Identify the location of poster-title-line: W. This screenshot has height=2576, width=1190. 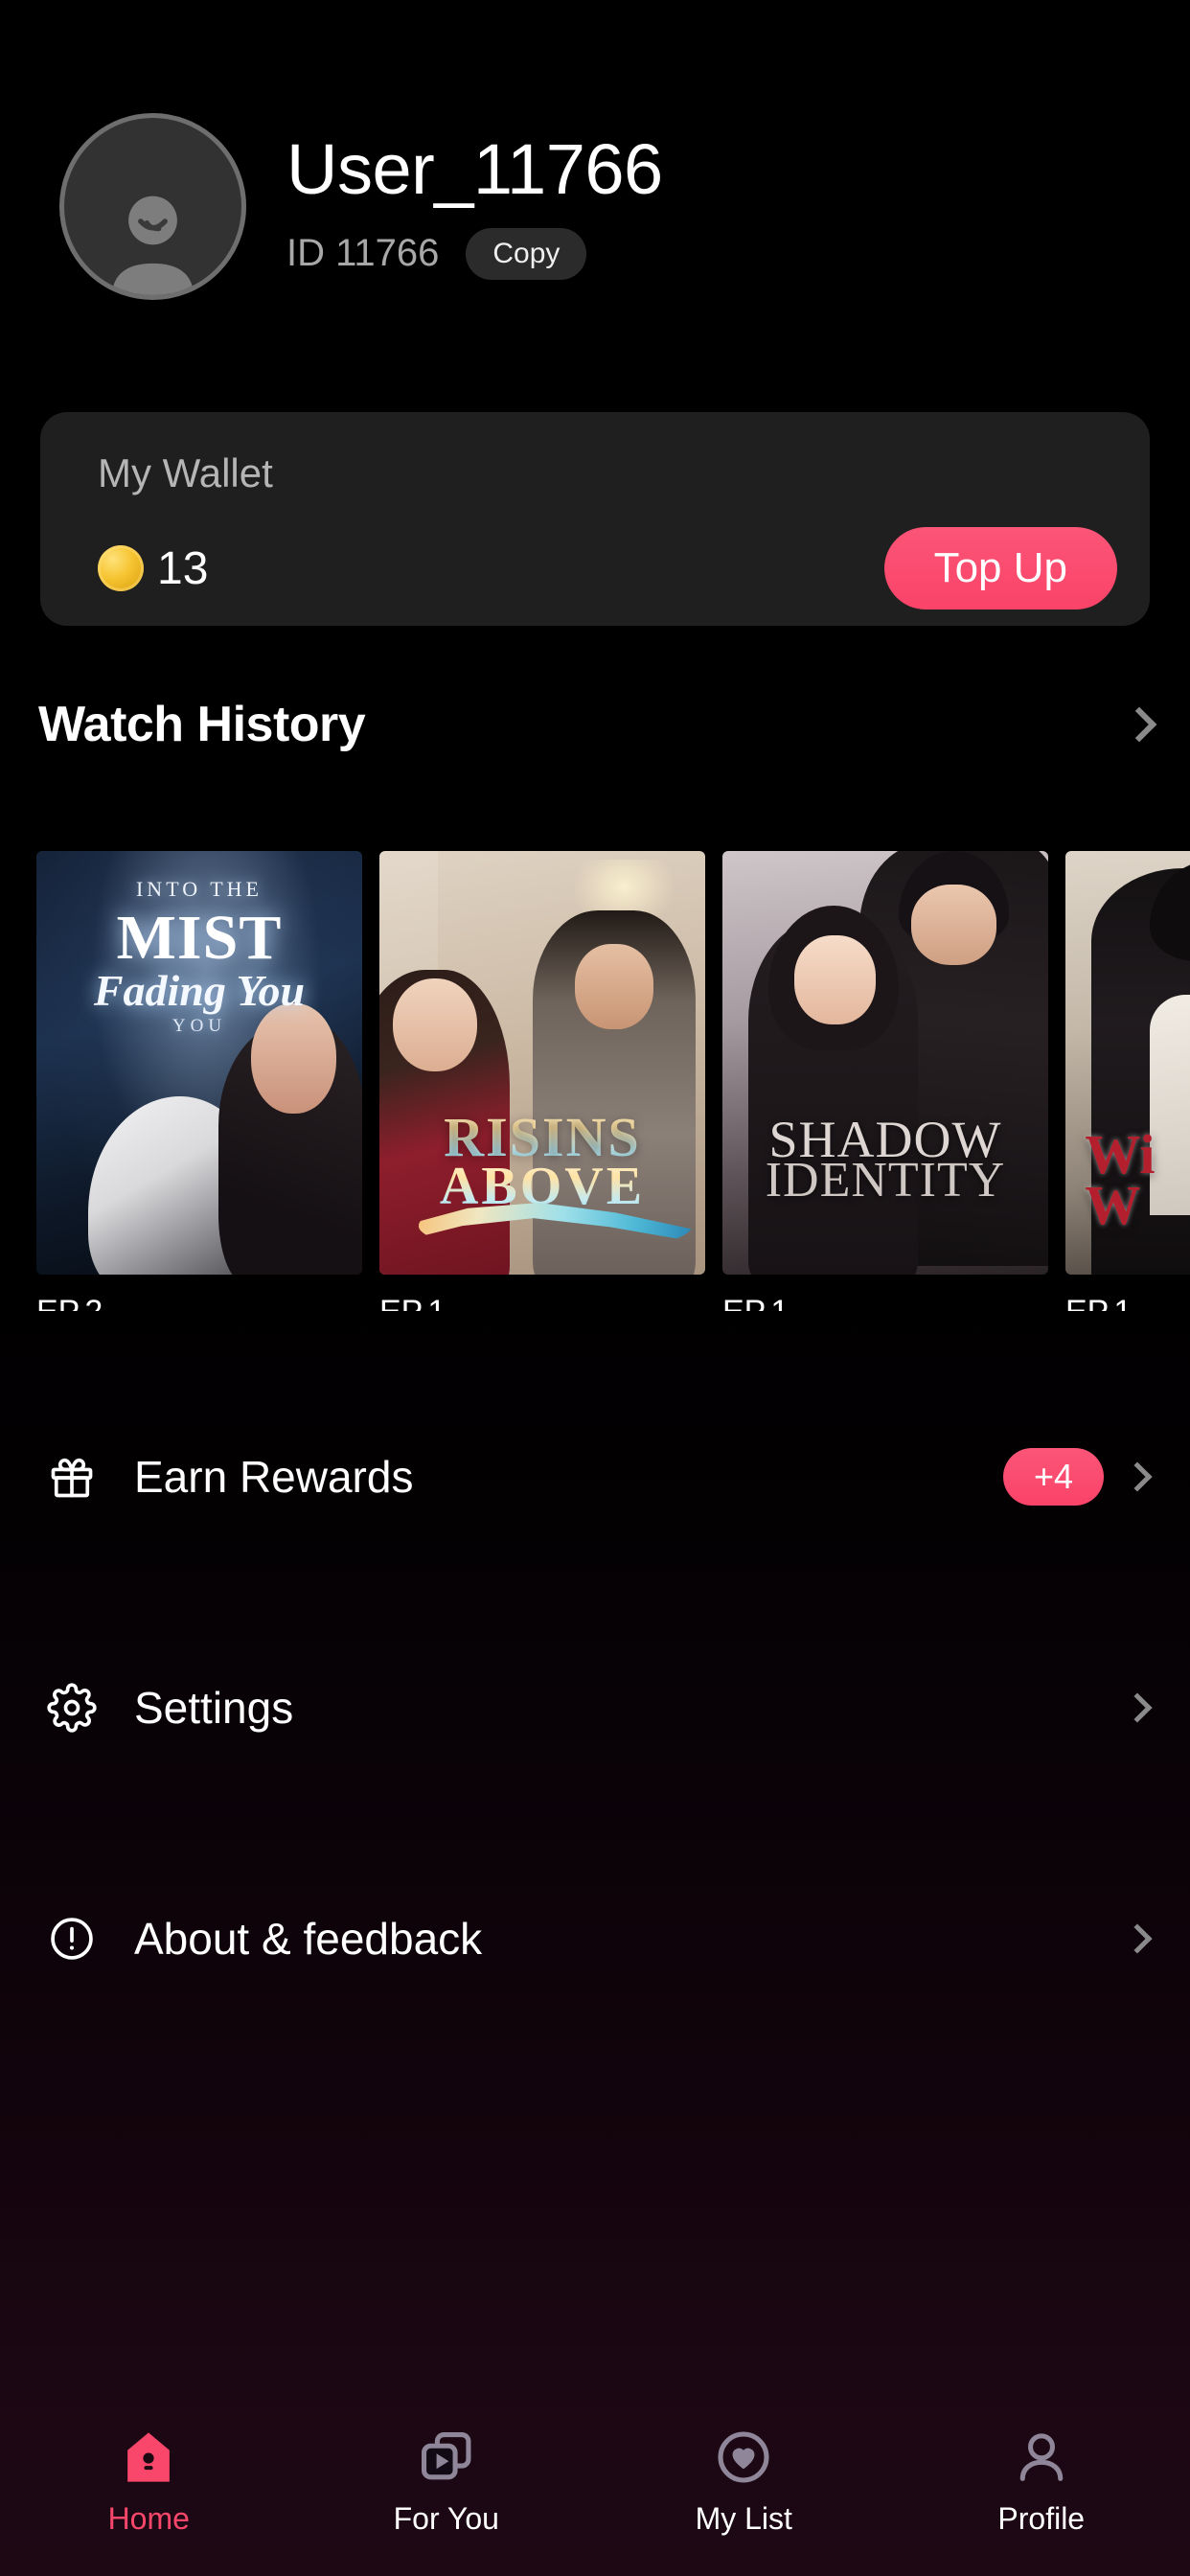
(1113, 1204).